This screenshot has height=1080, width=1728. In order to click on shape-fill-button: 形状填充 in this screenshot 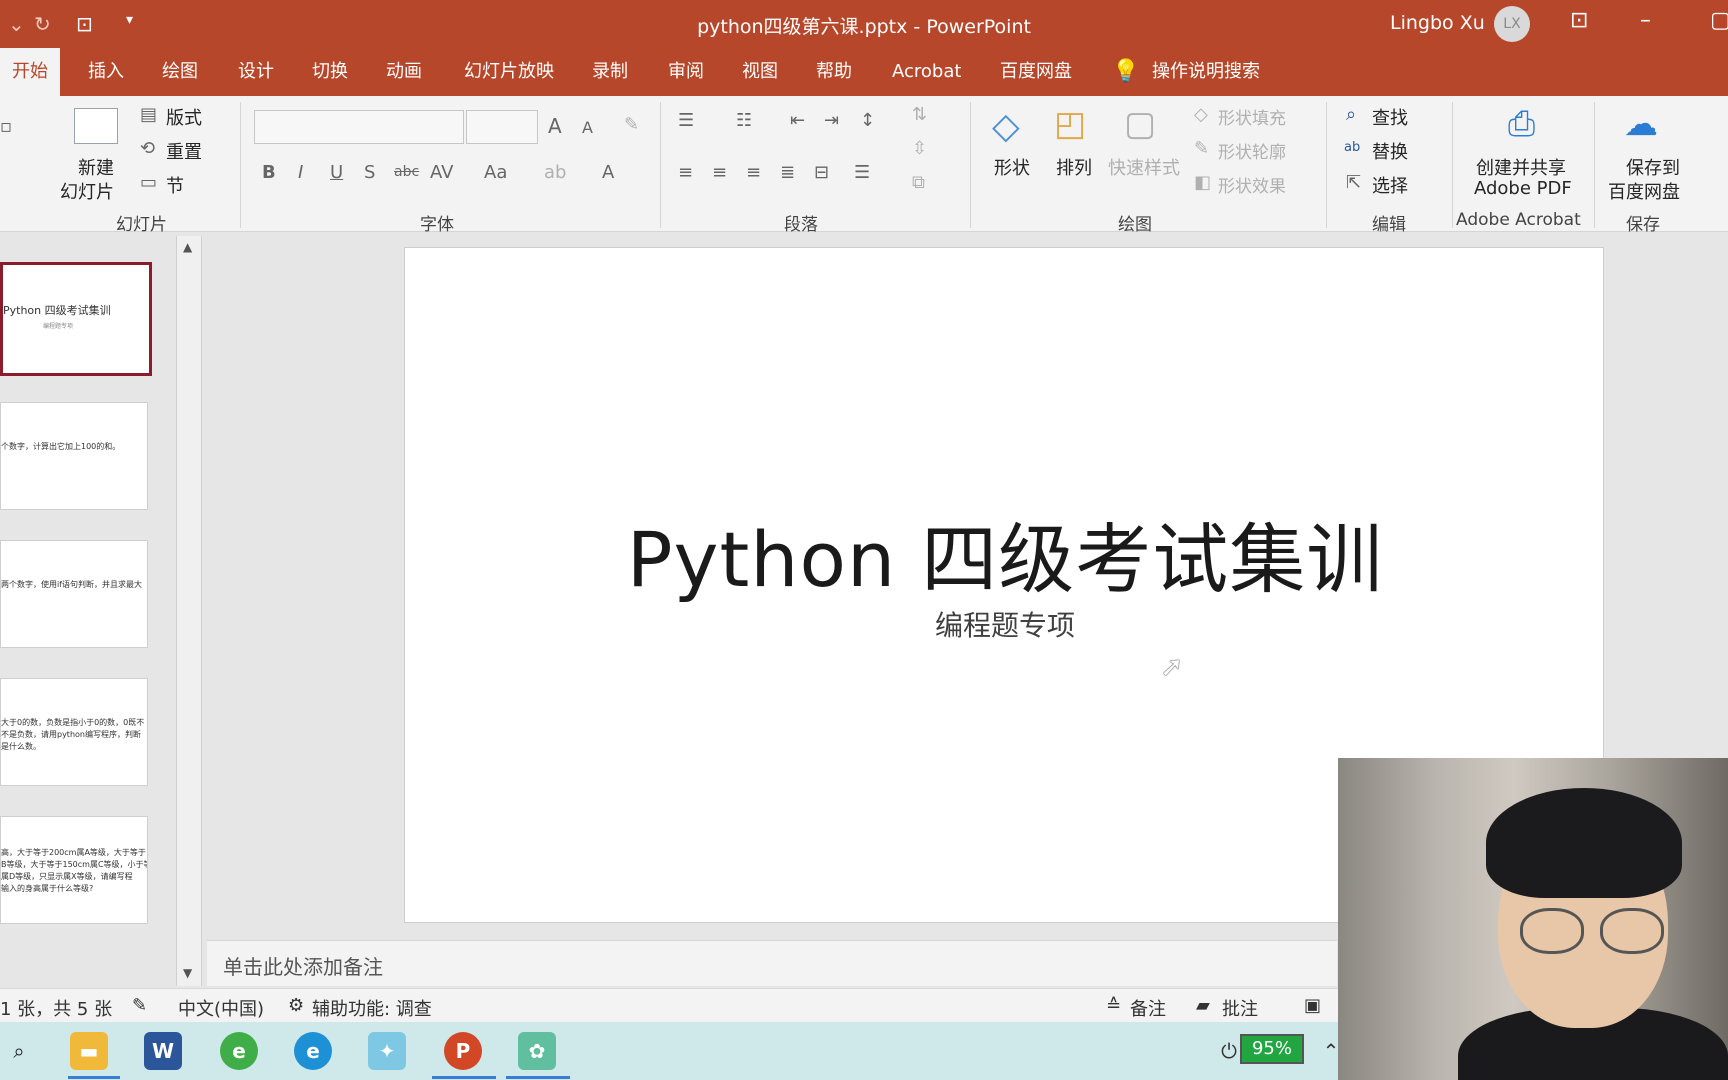, I will do `click(1252, 116)`.